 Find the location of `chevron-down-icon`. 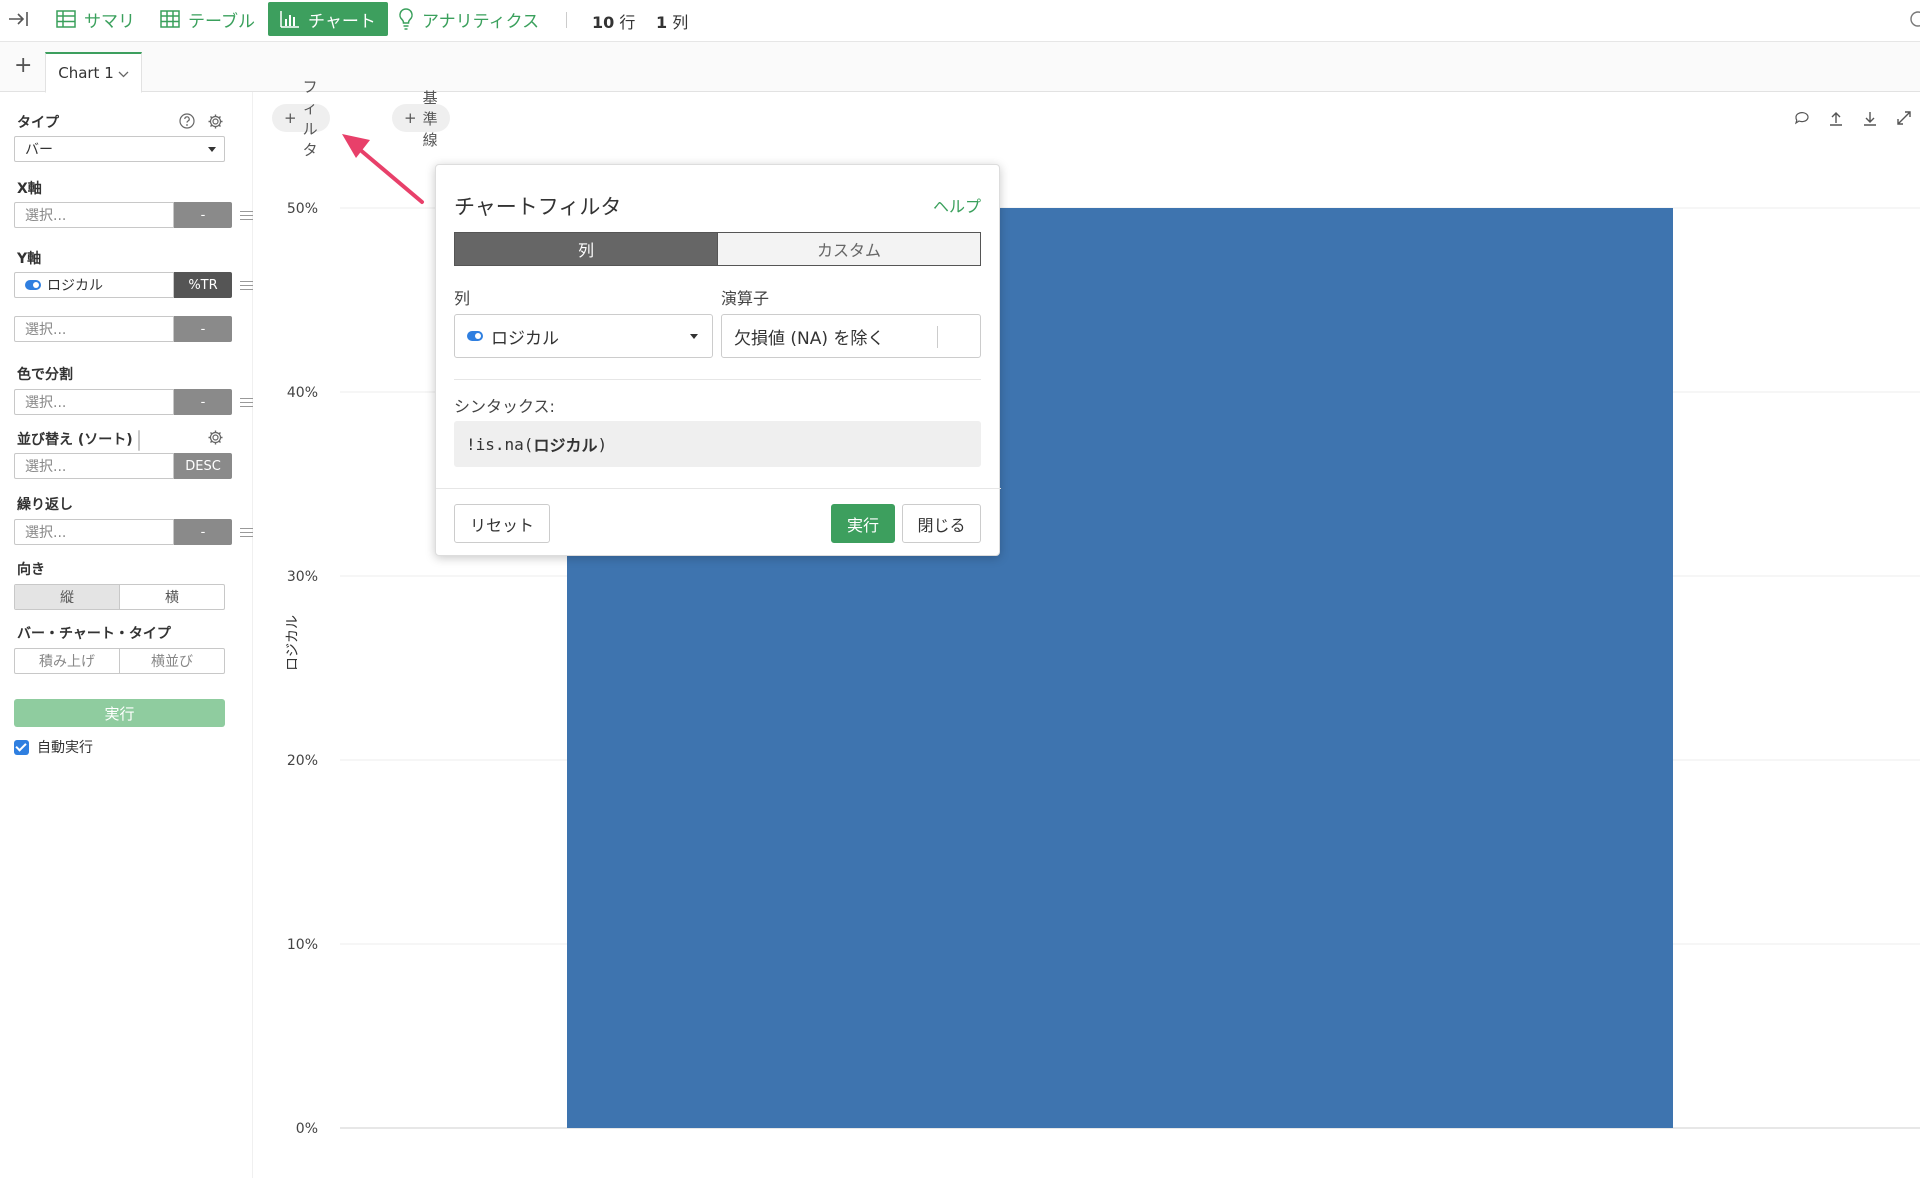

chevron-down-icon is located at coordinates (123, 73).